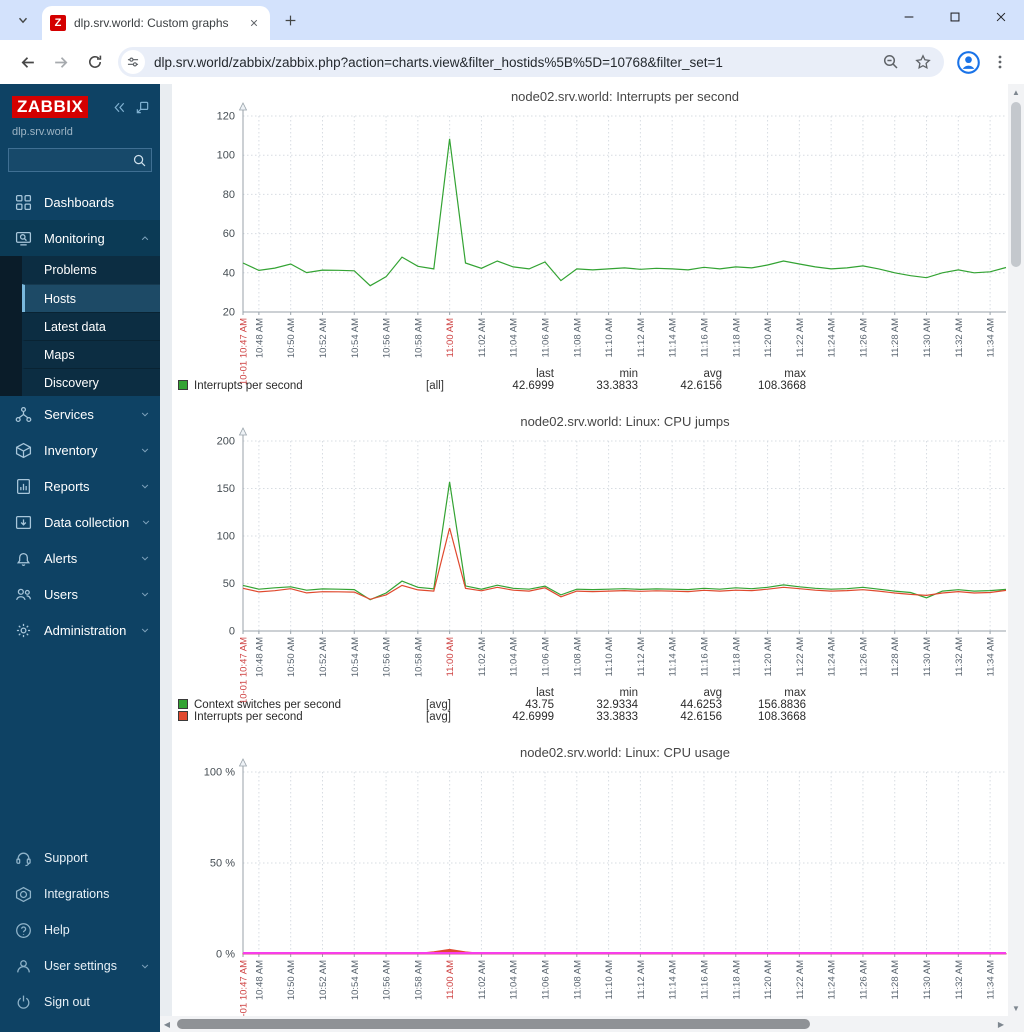  I want to click on sidebar-item-help: Help, so click(80, 930).